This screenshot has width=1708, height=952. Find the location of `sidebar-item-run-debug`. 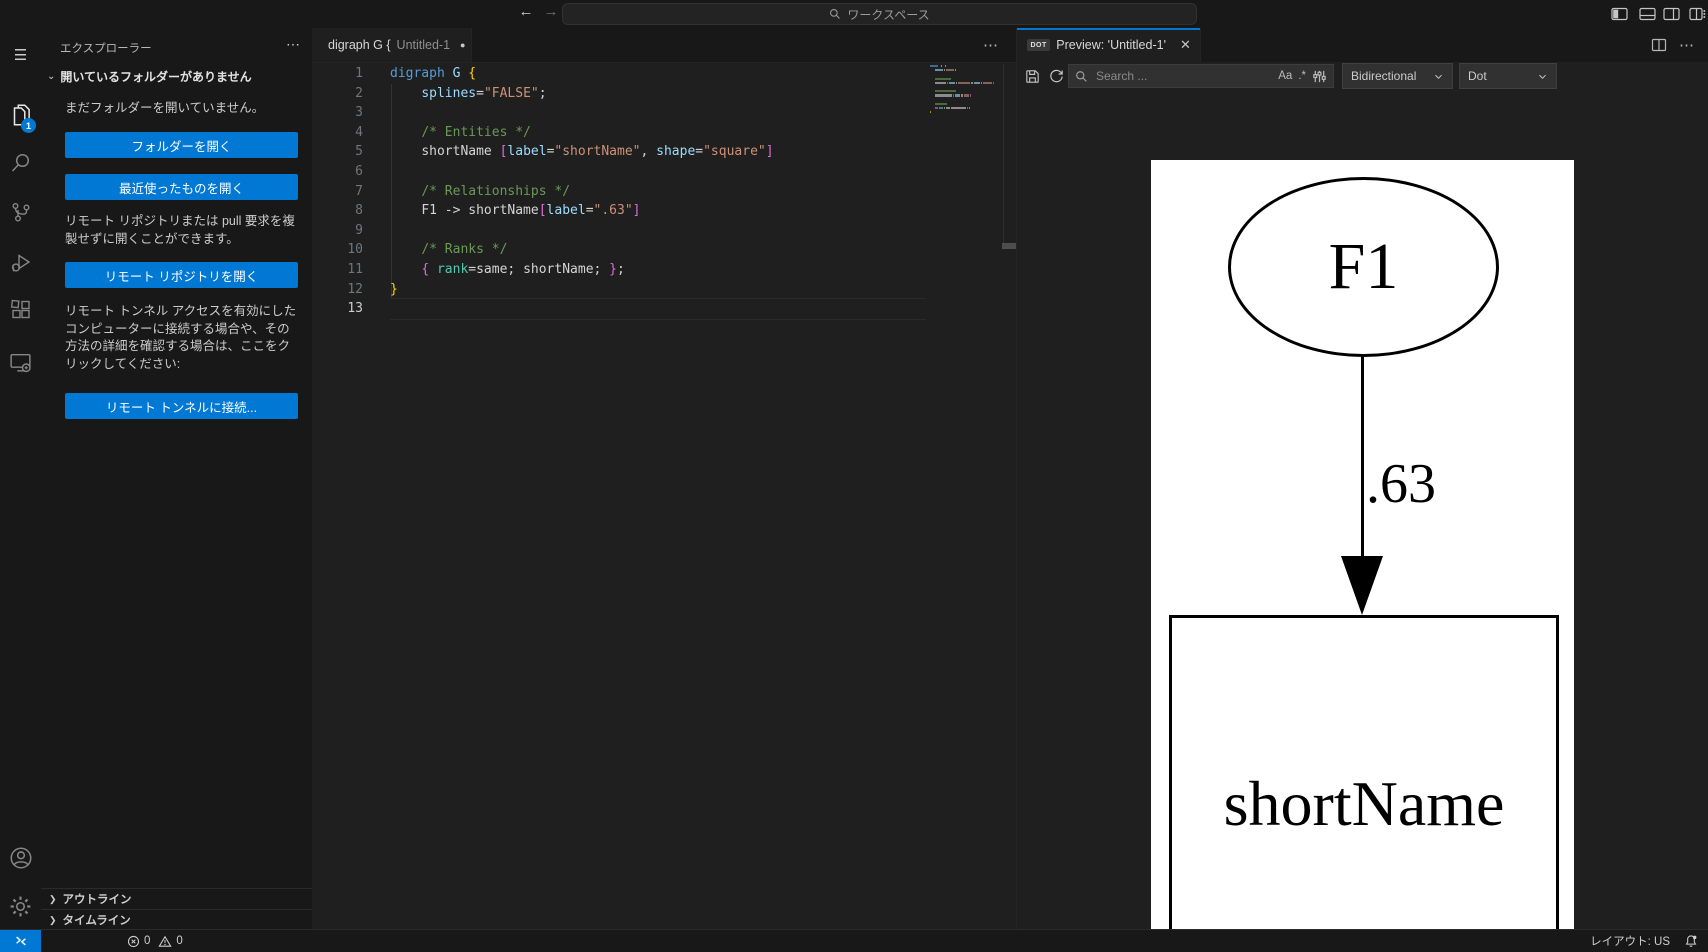

sidebar-item-run-debug is located at coordinates (20, 262).